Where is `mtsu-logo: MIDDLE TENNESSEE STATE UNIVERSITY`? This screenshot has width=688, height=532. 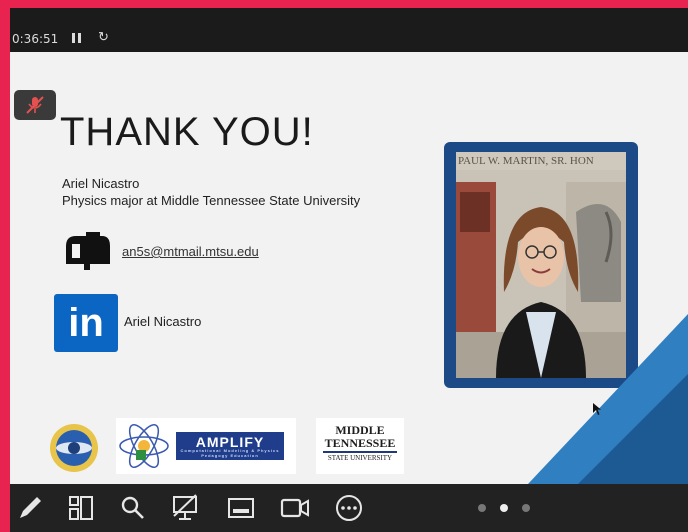
mtsu-logo: MIDDLE TENNESSEE STATE UNIVERSITY is located at coordinates (360, 446).